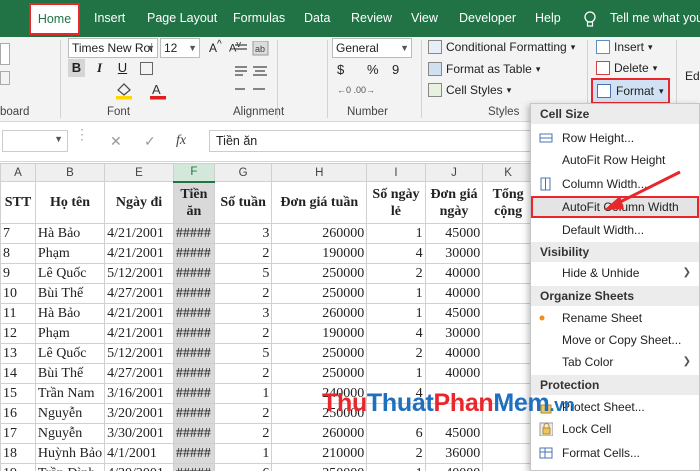 Image resolution: width=700 pixels, height=471 pixels. What do you see at coordinates (181, 141) in the screenshot?
I see `insert-function-icon: fx` at bounding box center [181, 141].